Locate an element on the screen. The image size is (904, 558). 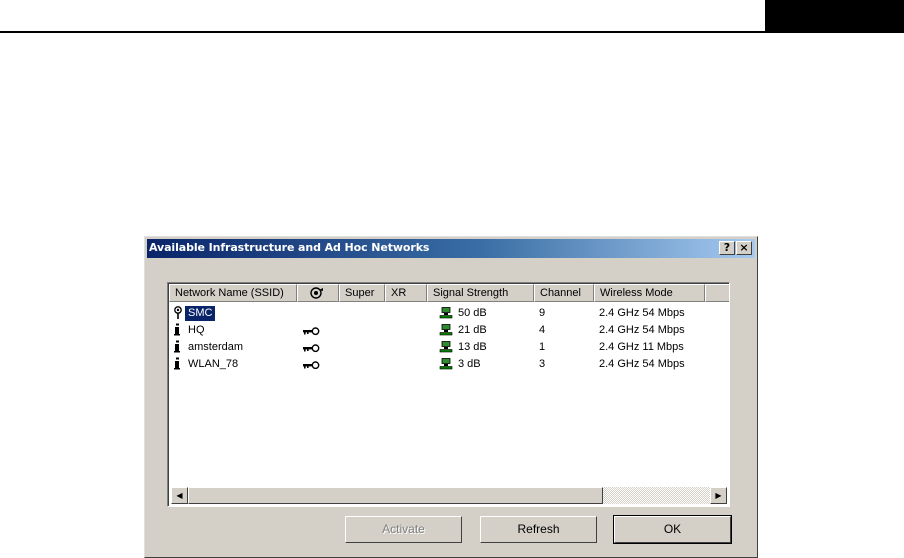
channel-cell: 3 is located at coordinates (542, 364).